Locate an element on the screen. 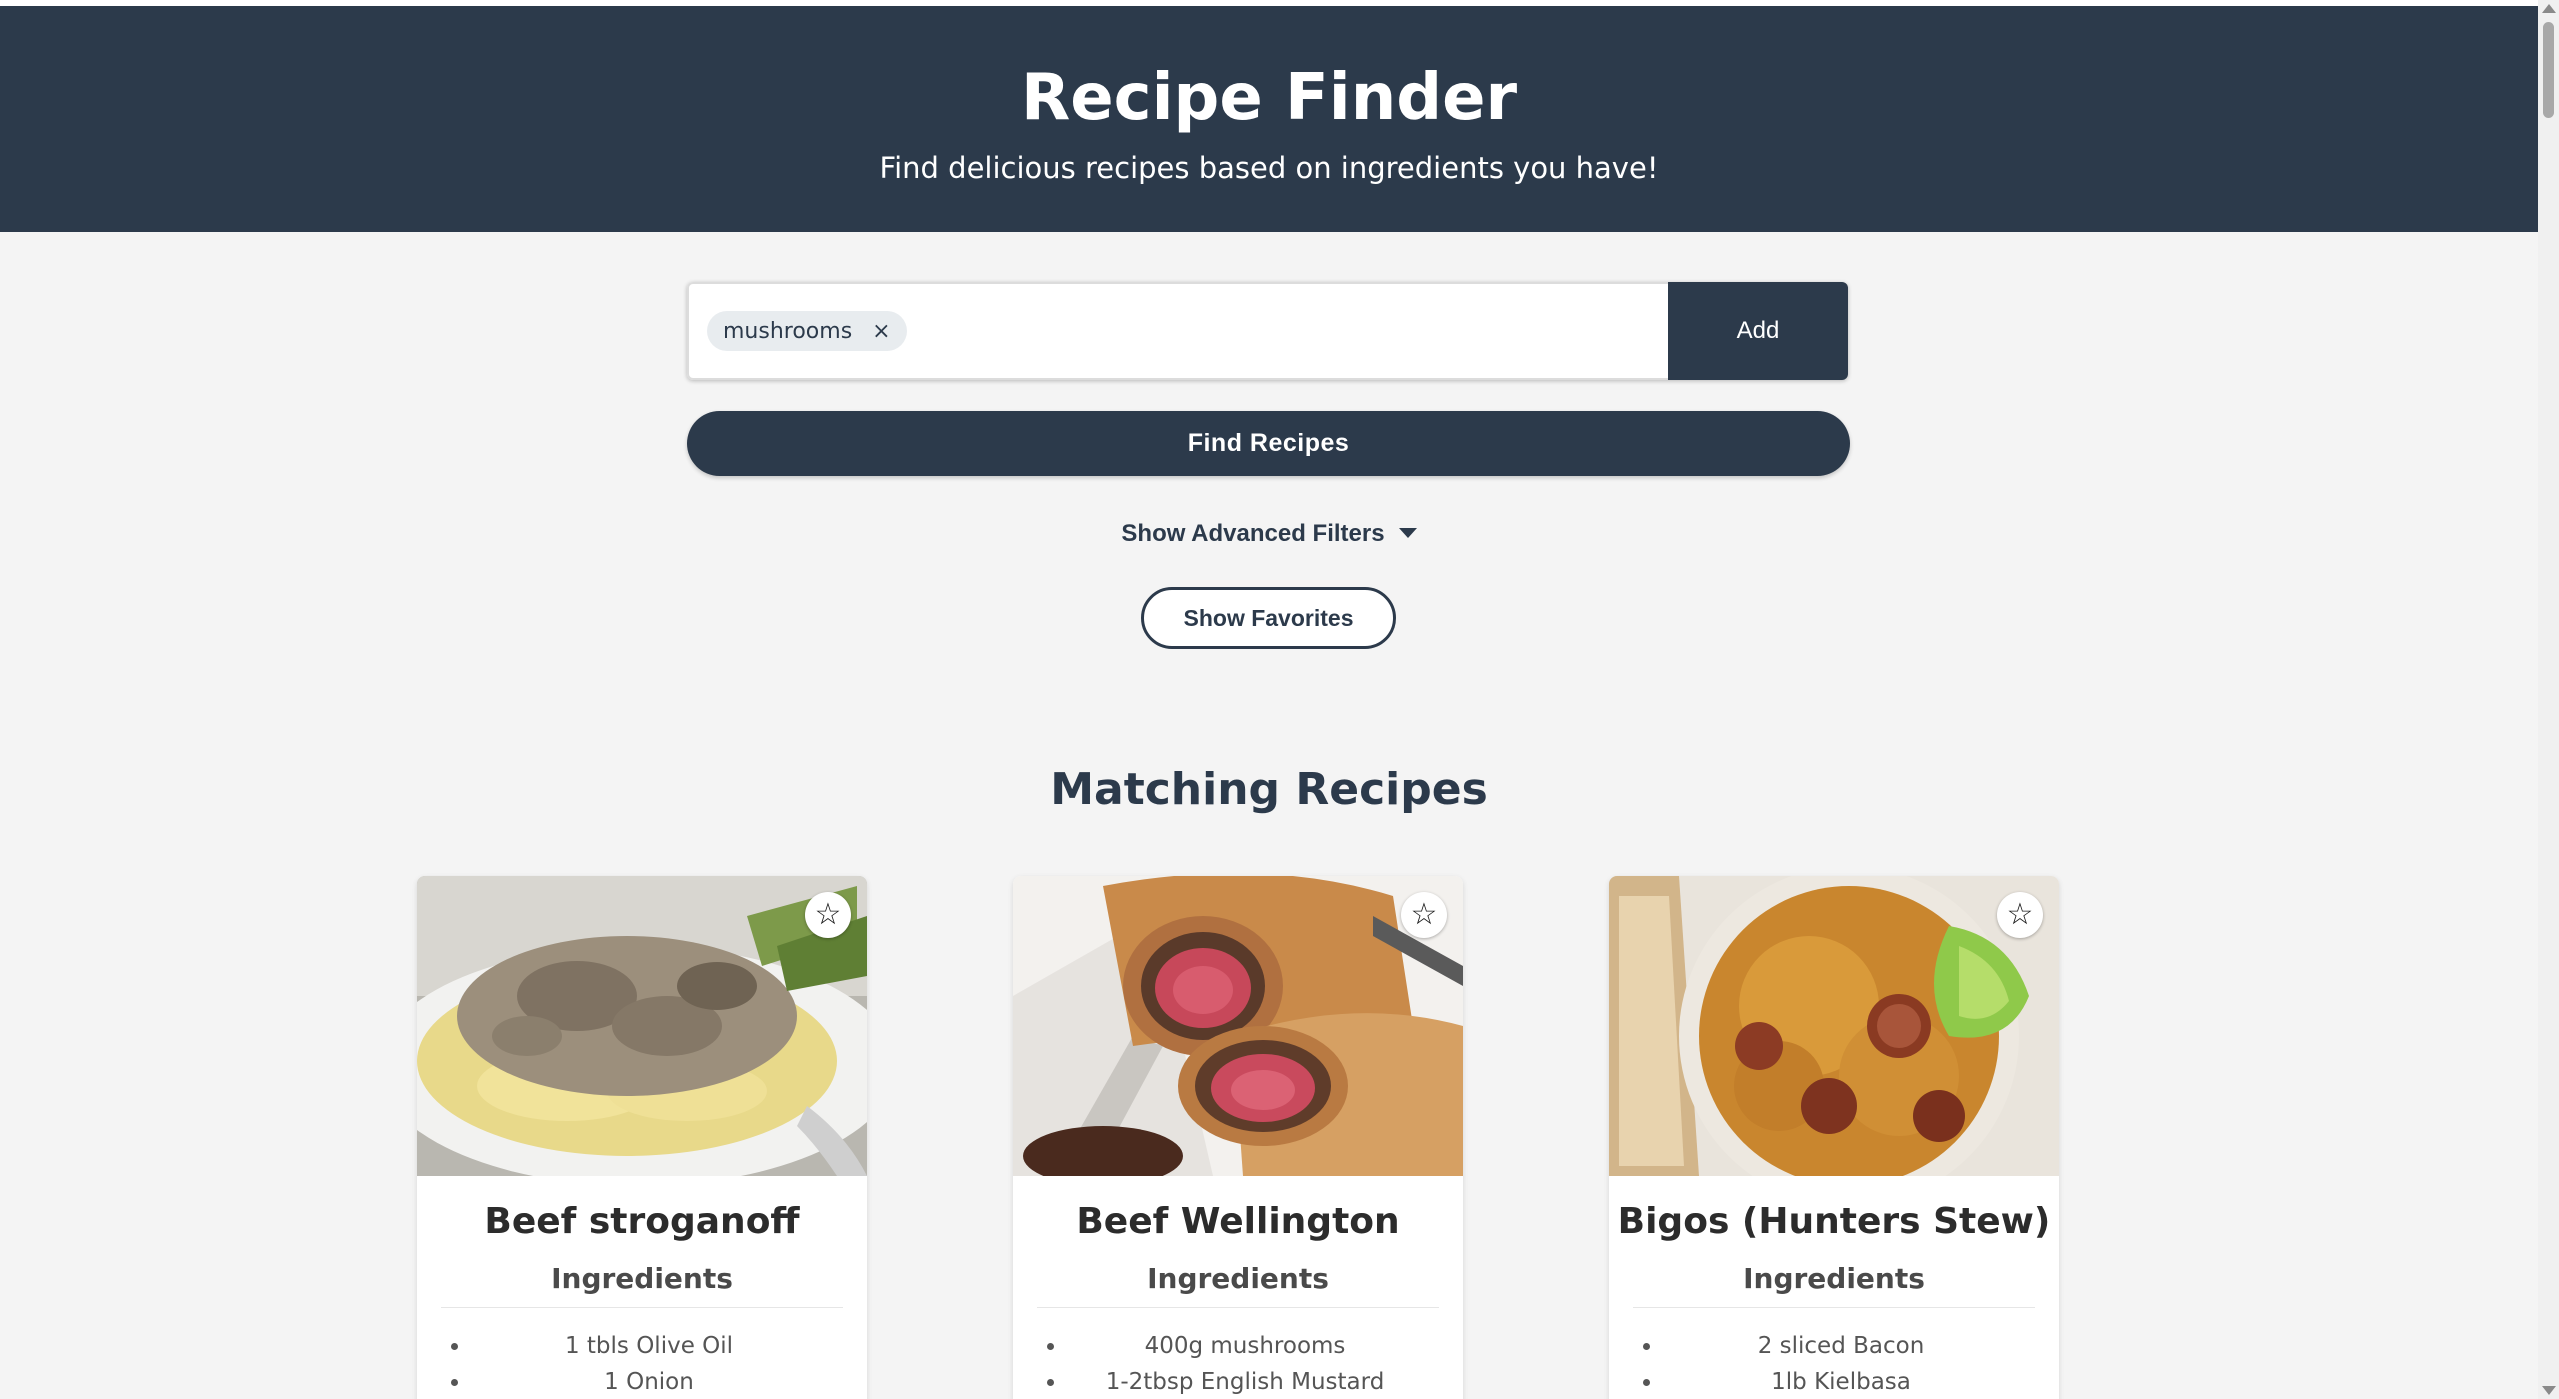 The height and width of the screenshot is (1399, 2559). show-favorites-button: Show Favorites is located at coordinates (1268, 618).